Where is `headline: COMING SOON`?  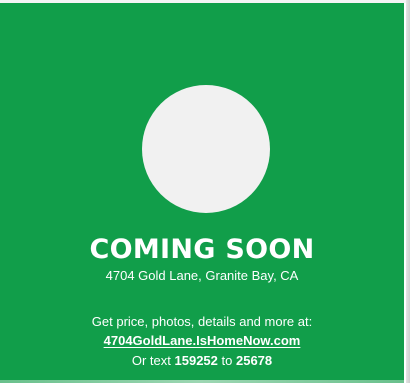 headline: COMING SOON is located at coordinates (202, 249).